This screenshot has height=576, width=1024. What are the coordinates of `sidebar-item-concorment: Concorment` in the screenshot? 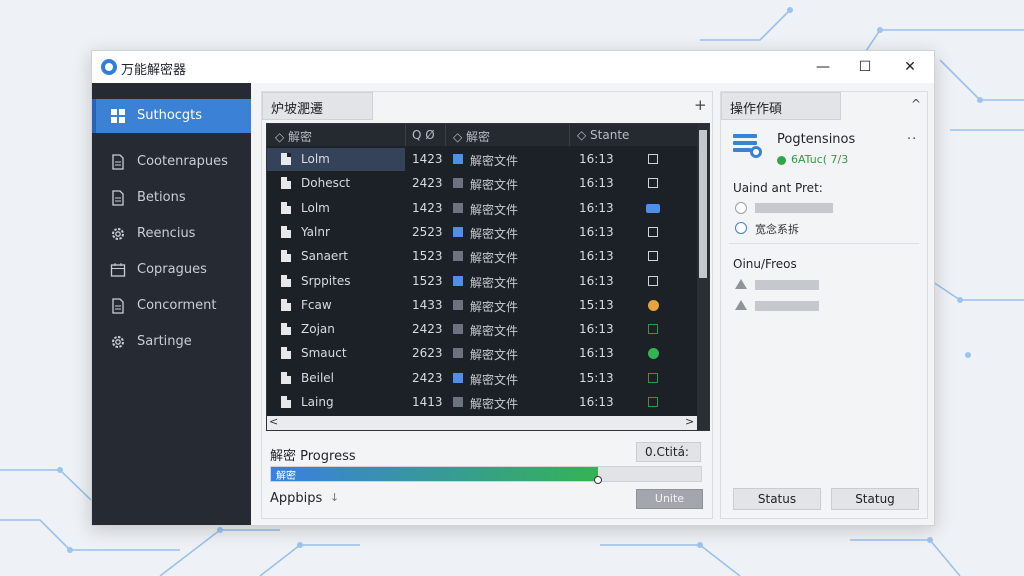 It's located at (171, 306).